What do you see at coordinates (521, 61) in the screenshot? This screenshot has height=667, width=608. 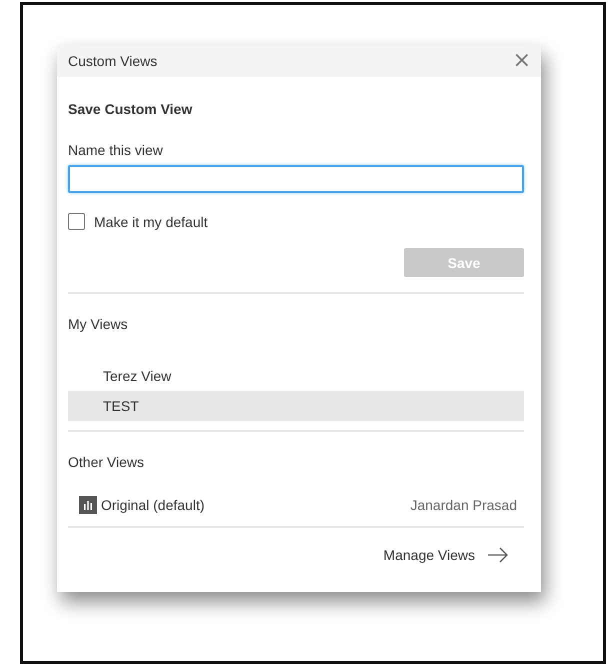 I see `close-button: ×` at bounding box center [521, 61].